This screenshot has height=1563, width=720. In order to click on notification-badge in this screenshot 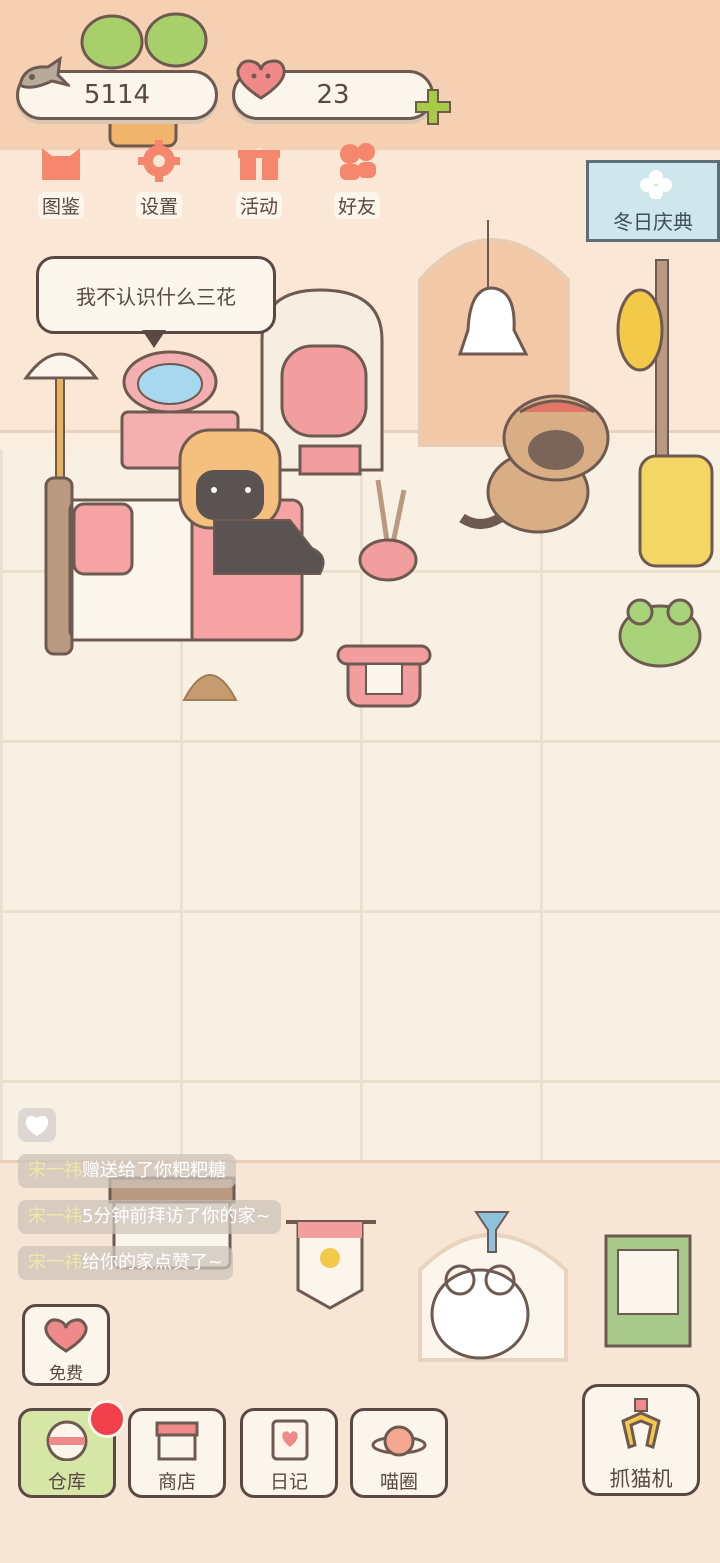, I will do `click(107, 1419)`.